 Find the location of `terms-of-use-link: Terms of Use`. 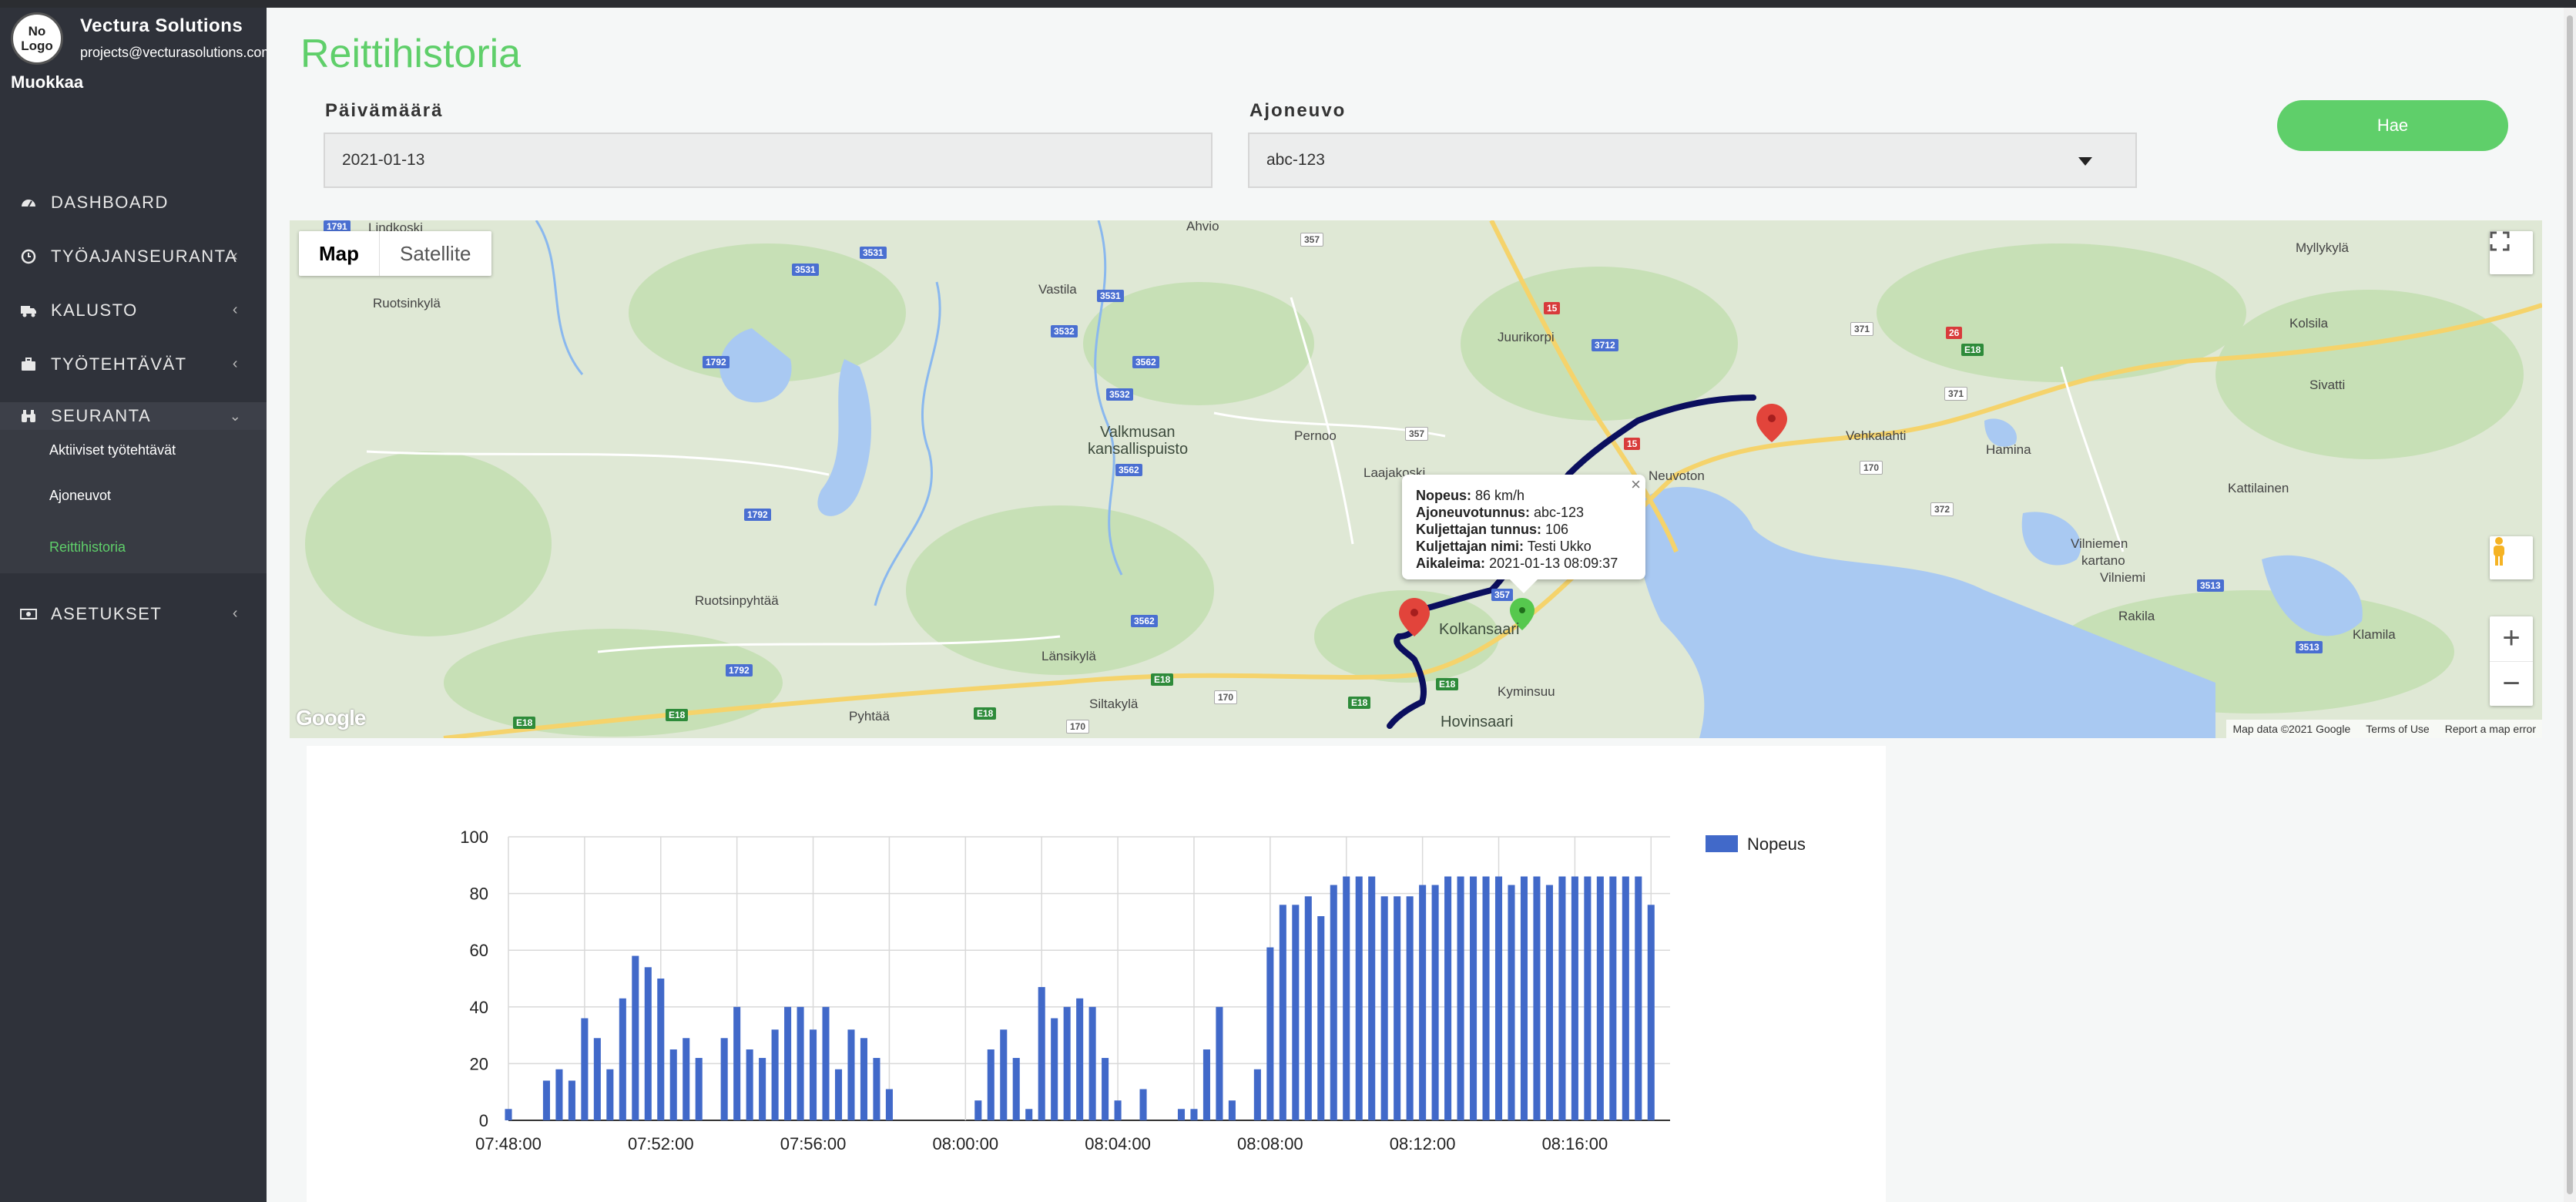

terms-of-use-link: Terms of Use is located at coordinates (2397, 729).